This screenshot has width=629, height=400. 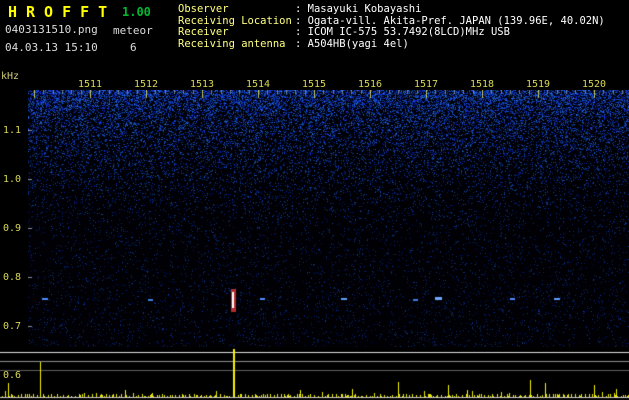 What do you see at coordinates (314, 84) in the screenshot?
I see `time-axis-label: 1515` at bounding box center [314, 84].